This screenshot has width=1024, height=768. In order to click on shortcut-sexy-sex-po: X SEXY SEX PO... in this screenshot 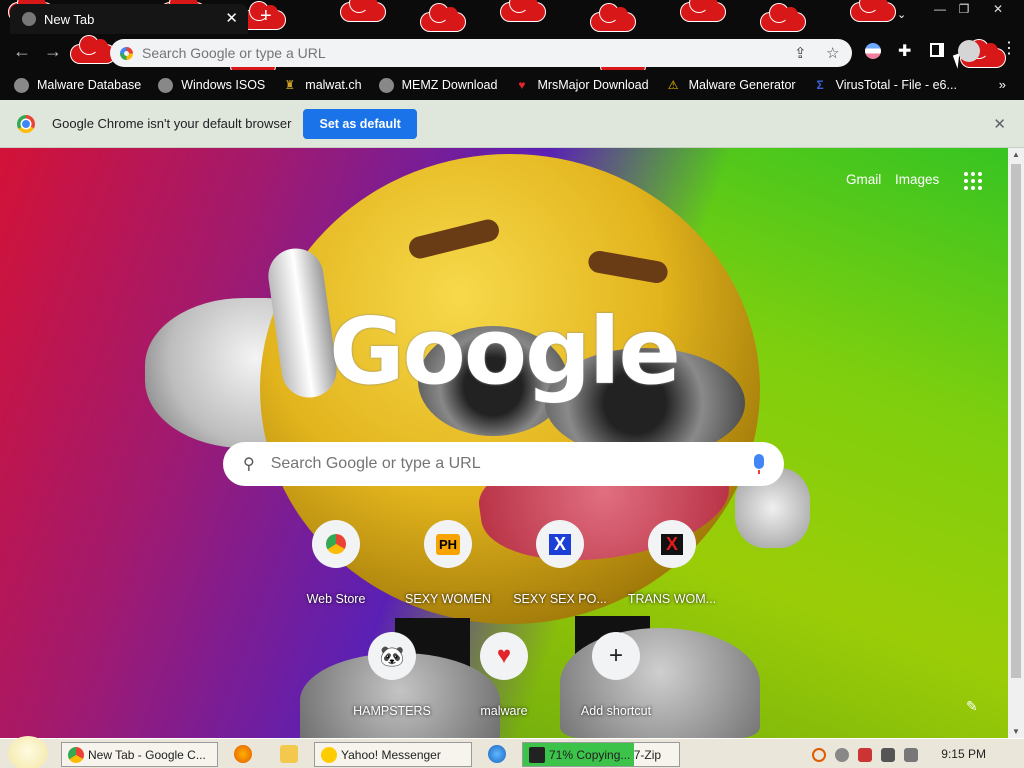, I will do `click(560, 563)`.